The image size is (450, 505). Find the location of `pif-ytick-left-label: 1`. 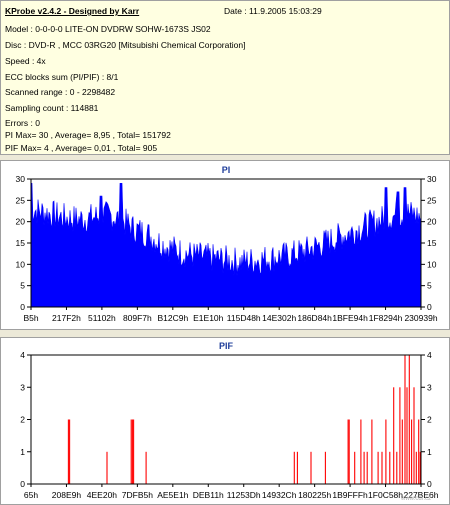

pif-ytick-left-label: 1 is located at coordinates (22, 452).